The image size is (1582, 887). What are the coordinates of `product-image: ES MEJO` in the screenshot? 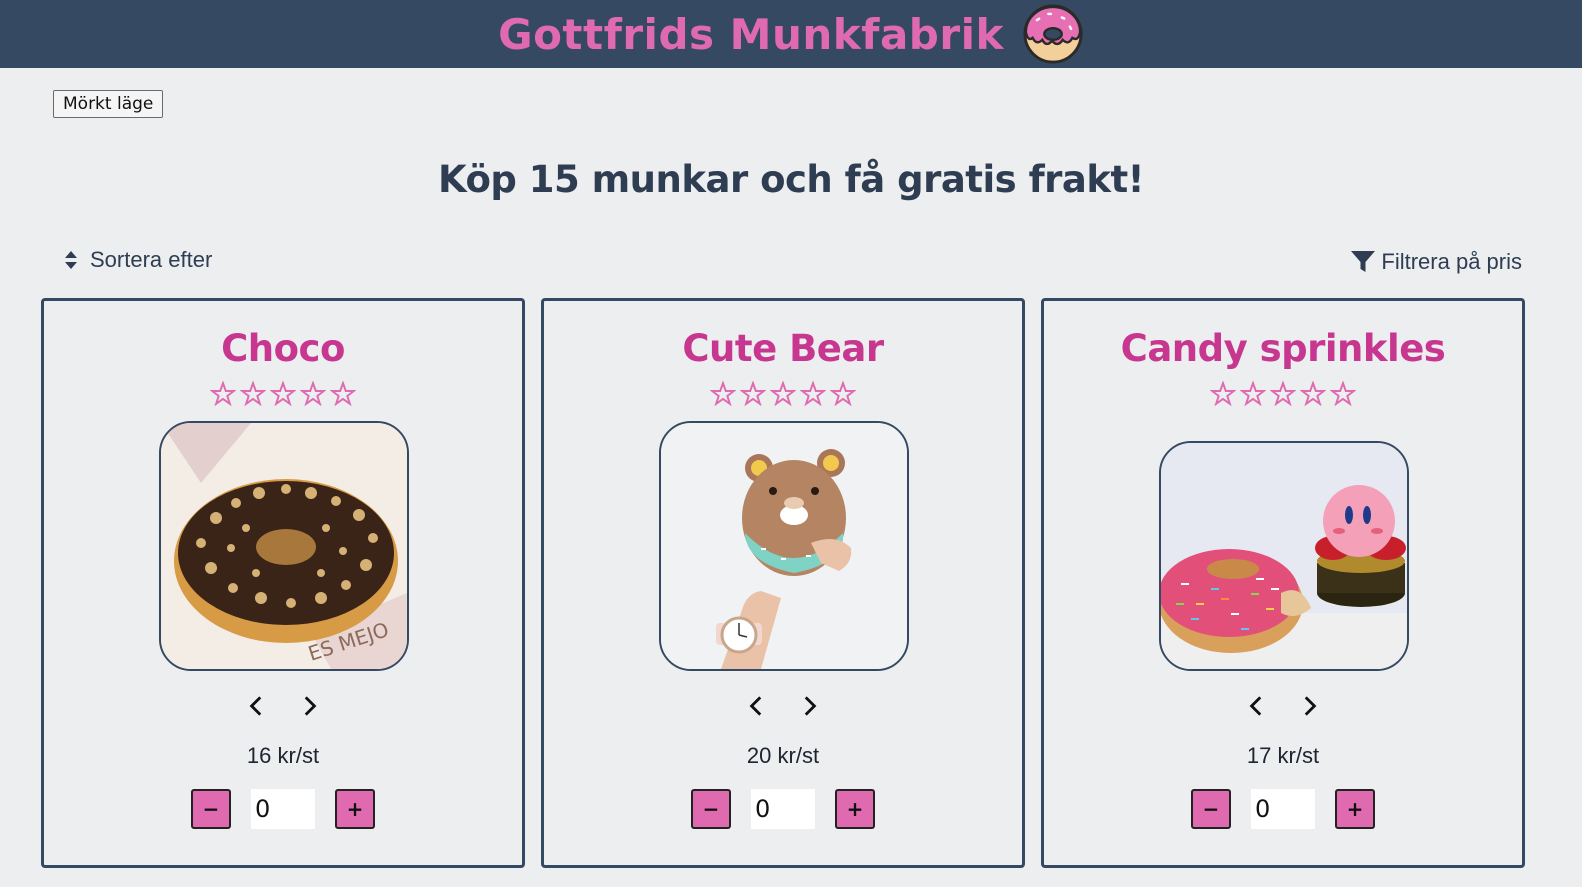 It's located at (284, 546).